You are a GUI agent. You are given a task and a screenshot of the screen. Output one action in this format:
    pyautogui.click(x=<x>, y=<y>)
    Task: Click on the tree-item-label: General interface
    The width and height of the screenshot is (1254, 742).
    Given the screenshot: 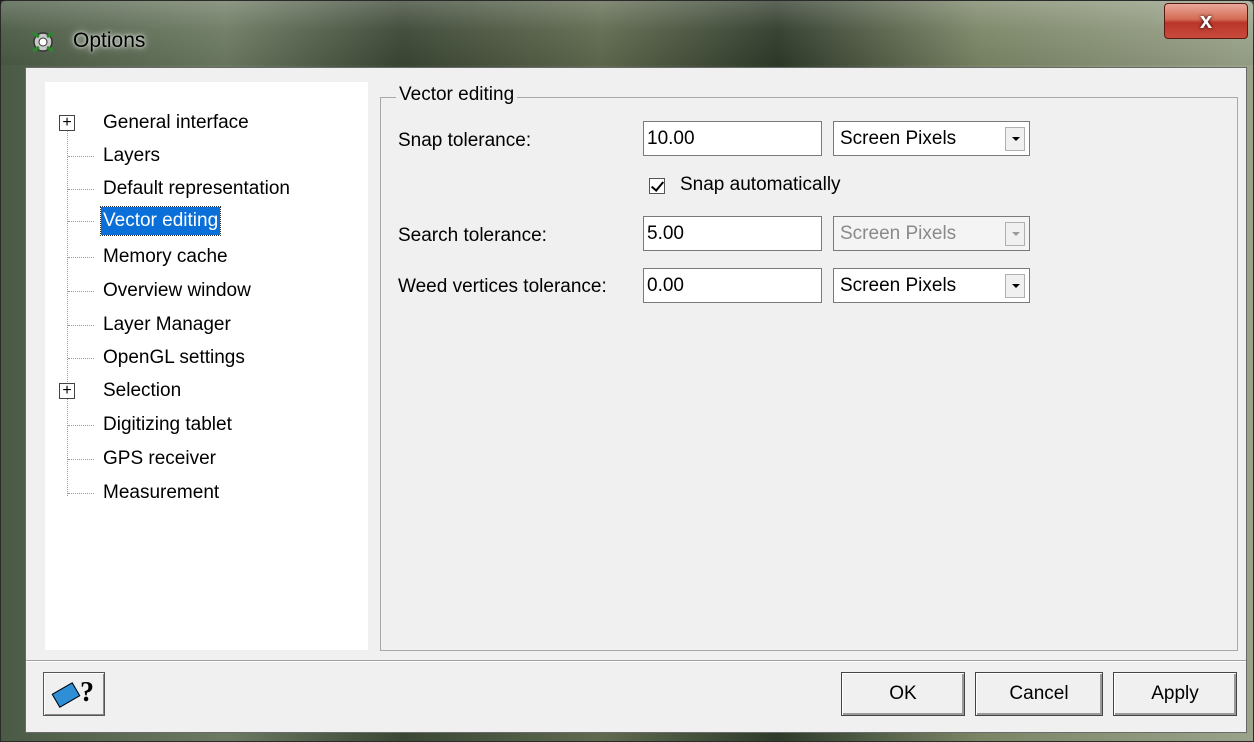 What is the action you would take?
    pyautogui.click(x=176, y=123)
    